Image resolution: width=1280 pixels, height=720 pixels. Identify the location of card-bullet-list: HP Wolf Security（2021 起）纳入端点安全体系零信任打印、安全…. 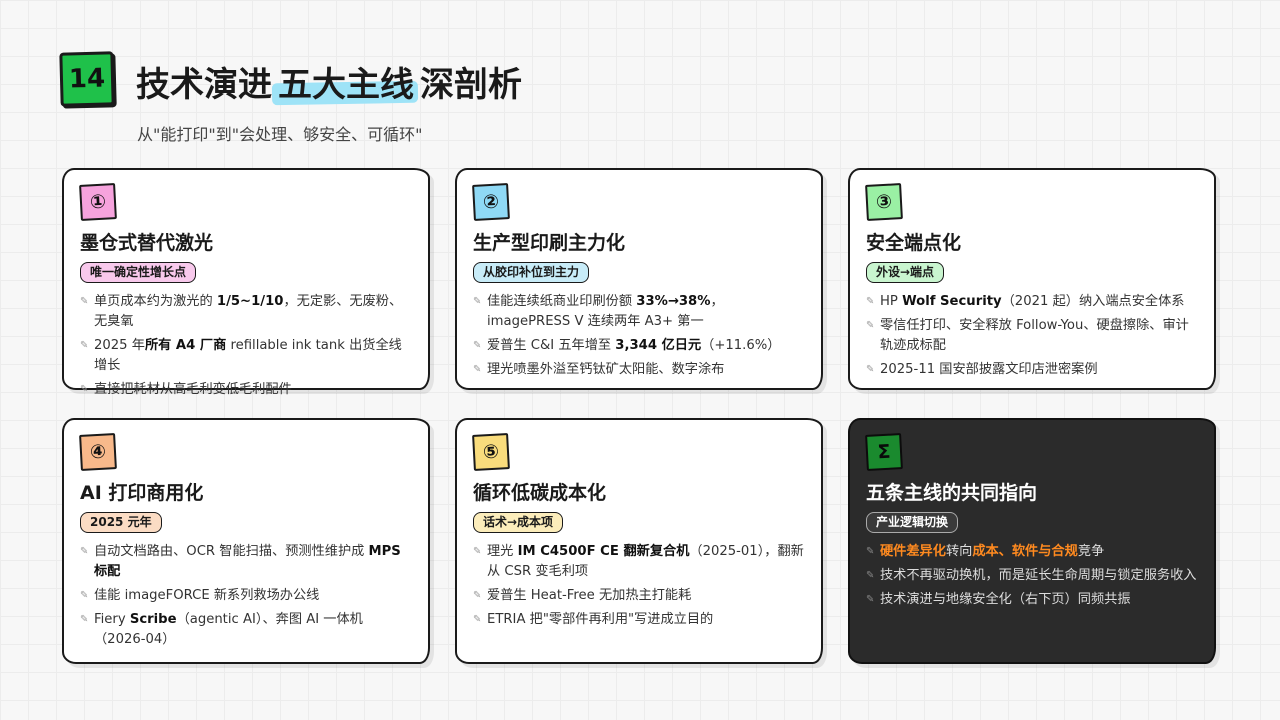
(1032, 336).